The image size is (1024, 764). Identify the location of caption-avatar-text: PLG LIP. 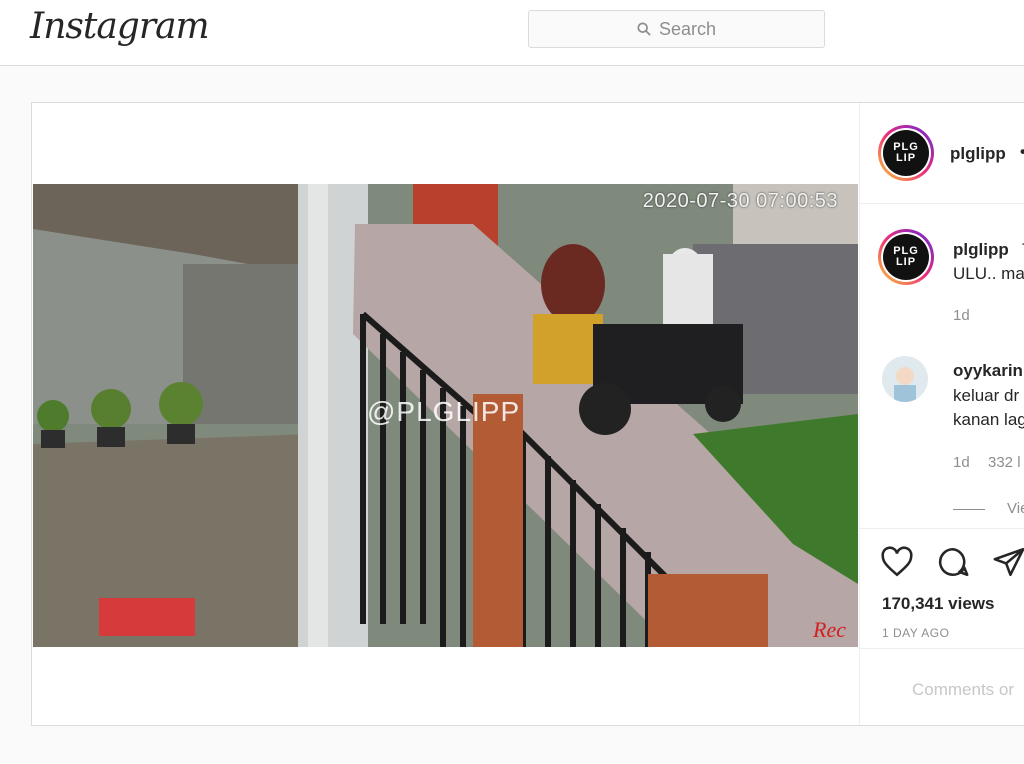
(906, 257).